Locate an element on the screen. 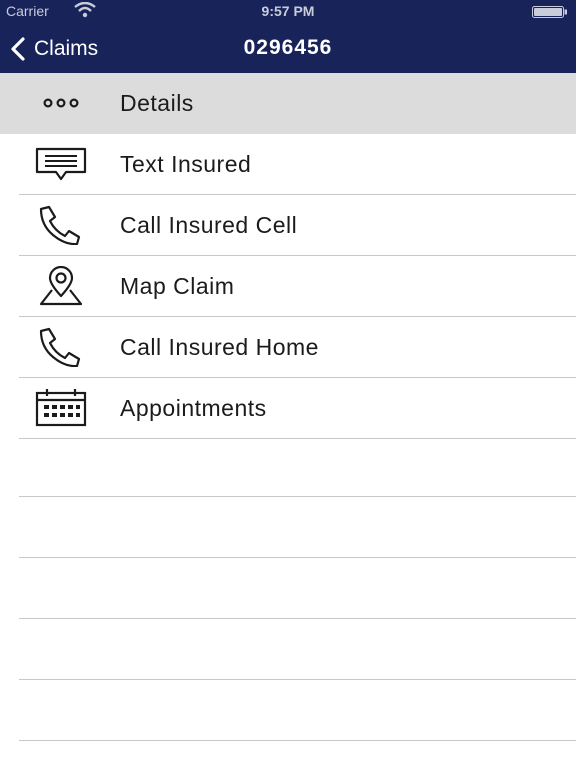 The image size is (576, 768). menu-item-appointments: Appointments is located at coordinates (297, 408).